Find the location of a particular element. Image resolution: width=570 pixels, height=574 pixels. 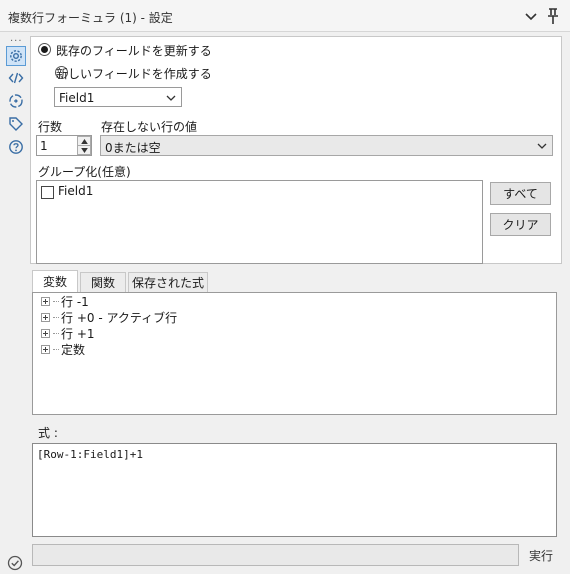

tab-variables: 変数 is located at coordinates (55, 281).